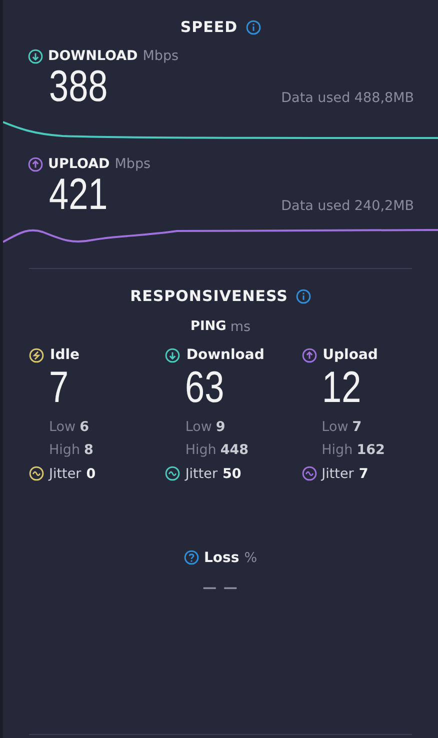  I want to click on high-value: 162, so click(370, 450).